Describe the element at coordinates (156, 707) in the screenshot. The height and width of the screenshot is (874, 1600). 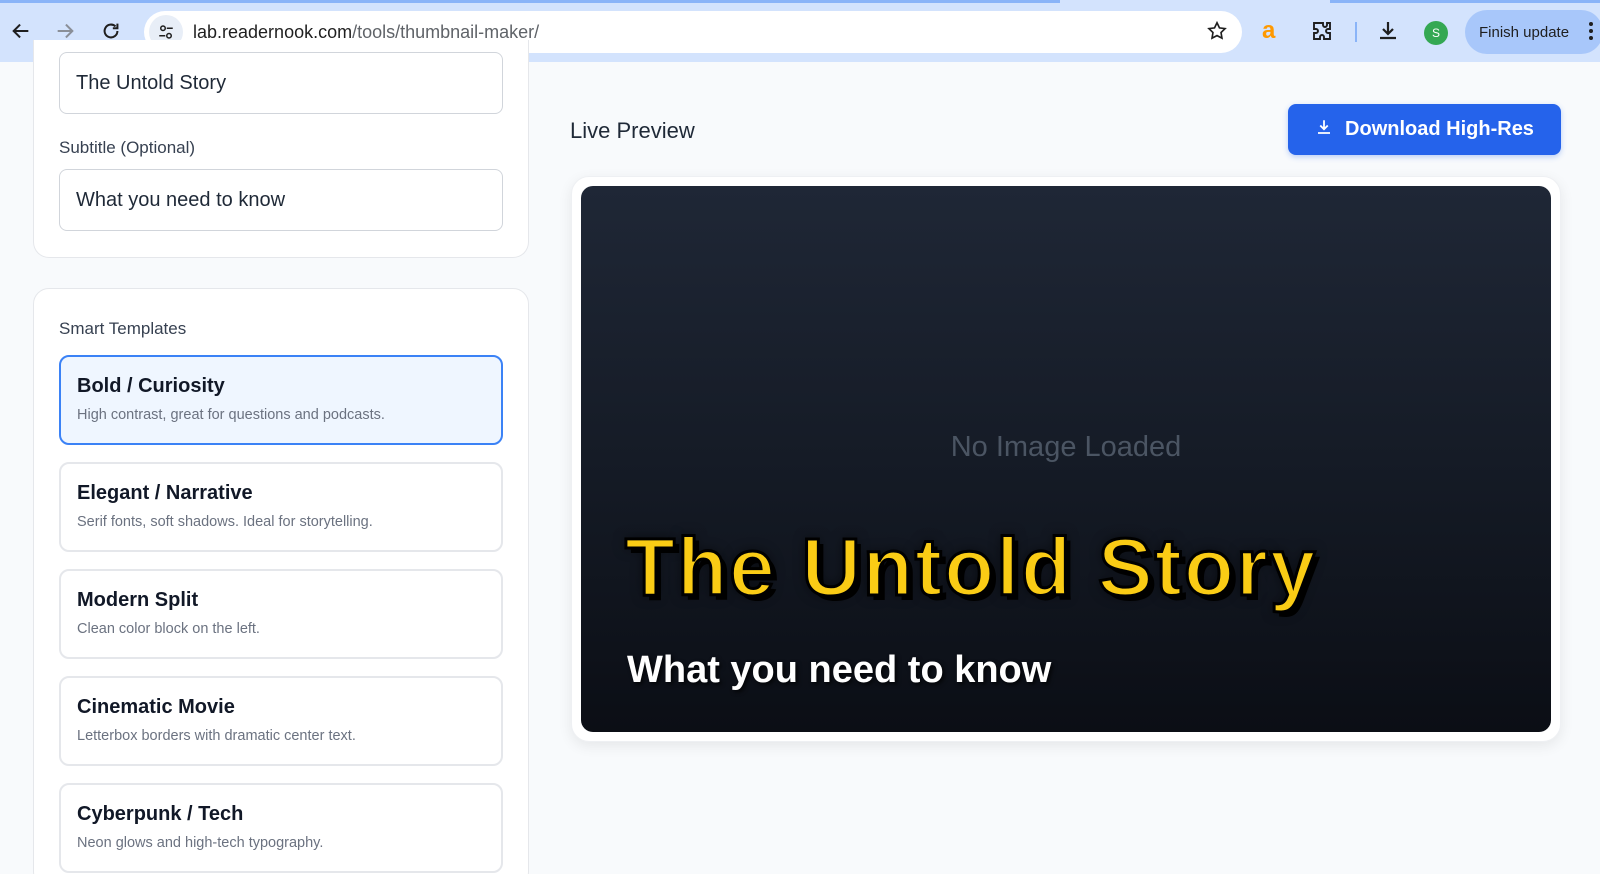
I see `template-title: Cinematic Movie` at that location.